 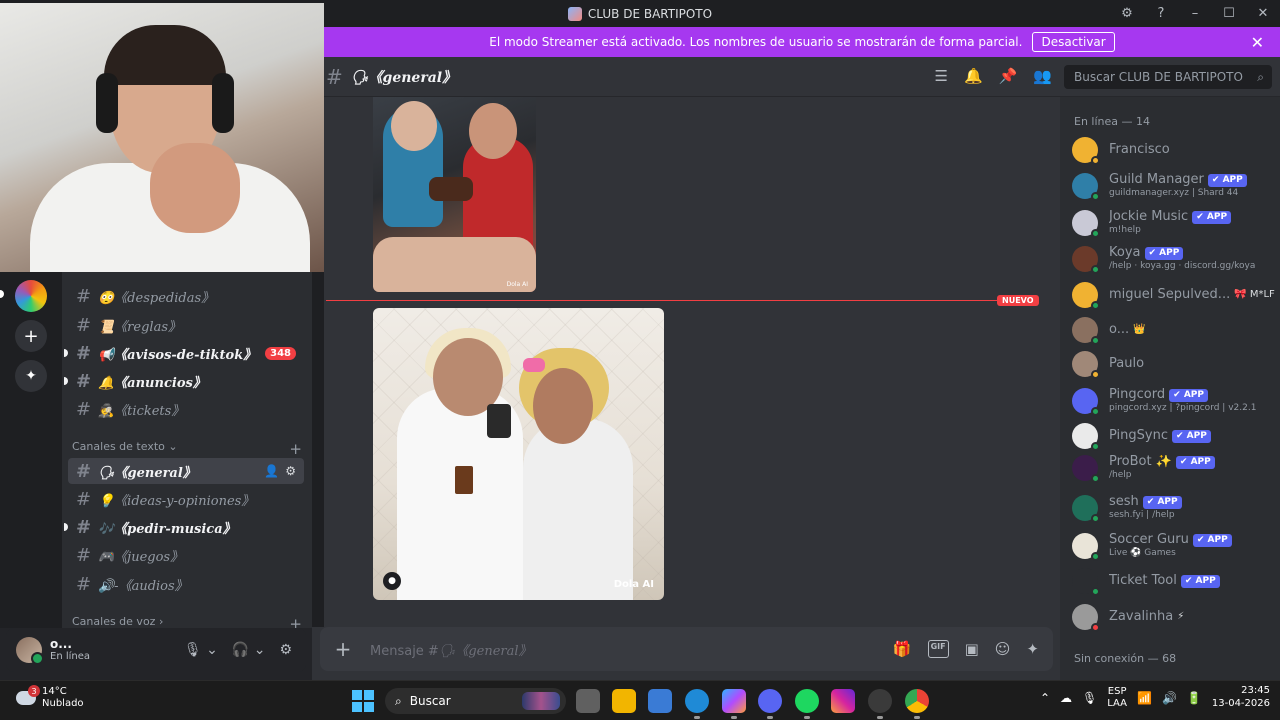 I want to click on member-item: Francisco, so click(x=1174, y=150).